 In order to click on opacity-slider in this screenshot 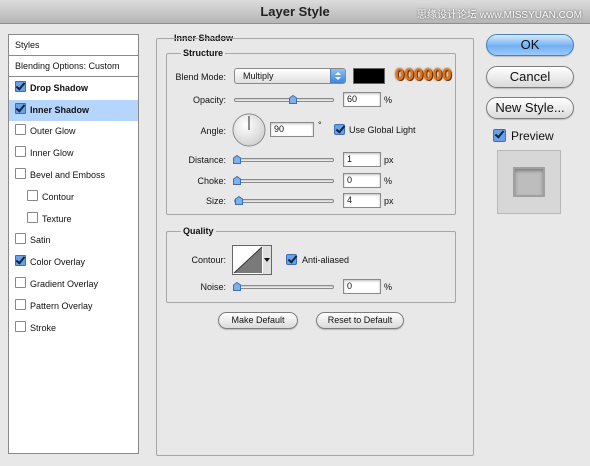, I will do `click(284, 100)`.